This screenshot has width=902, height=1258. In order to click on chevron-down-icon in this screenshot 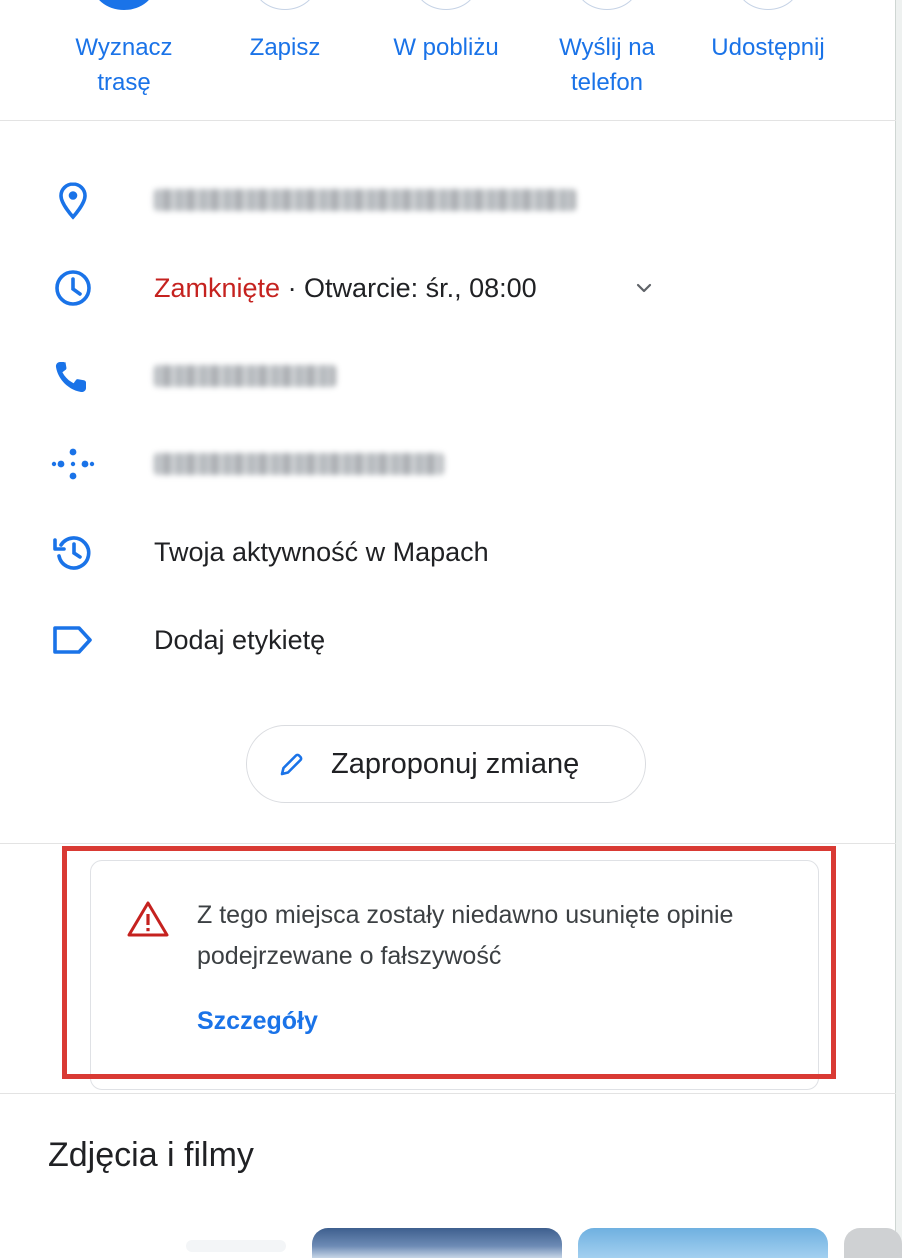, I will do `click(644, 288)`.